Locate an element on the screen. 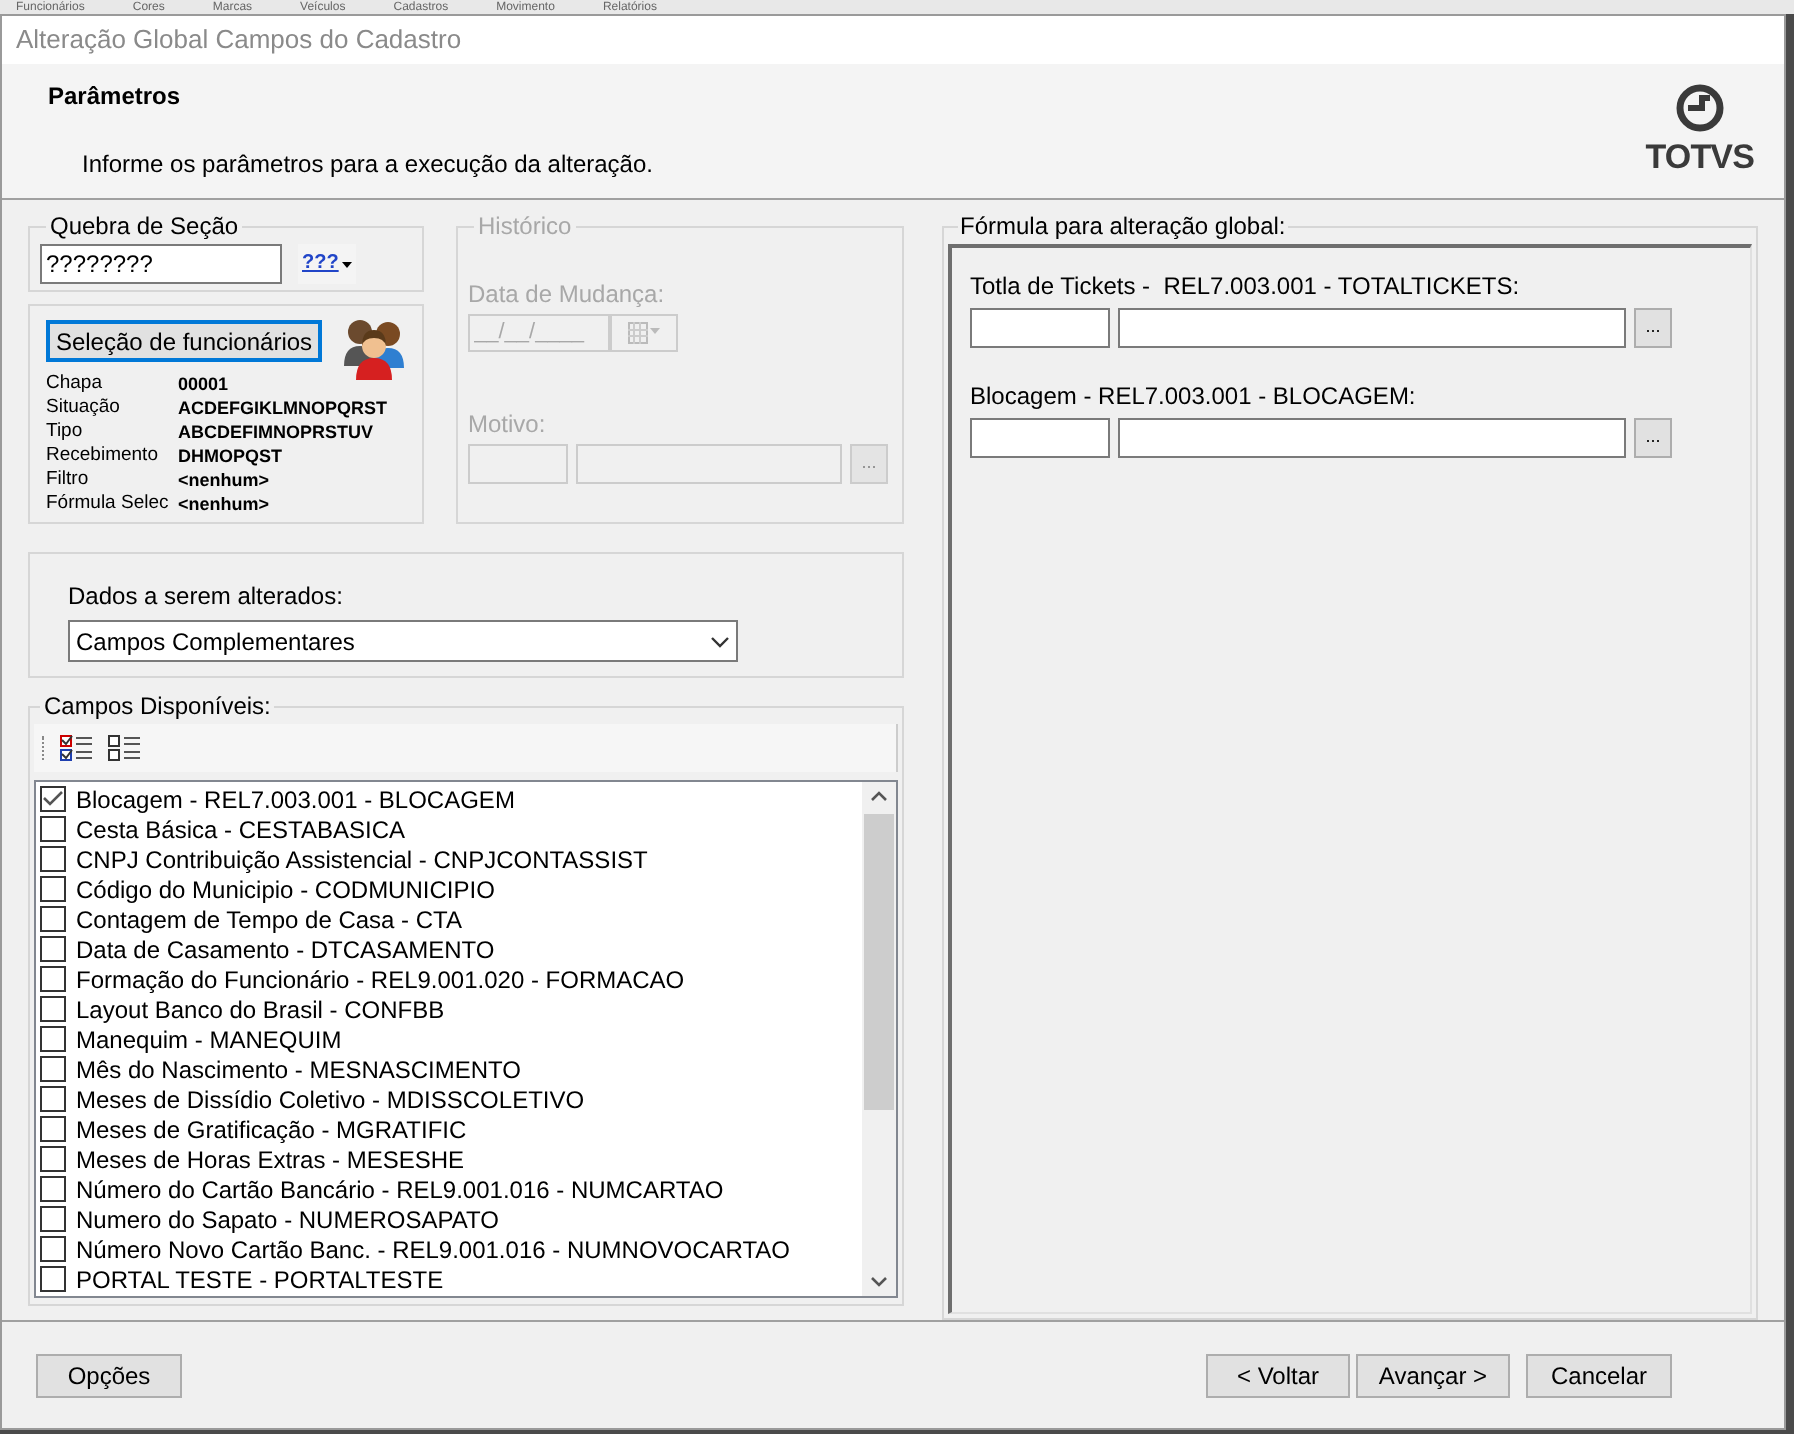 This screenshot has height=1434, width=1794. field-value: ACDEFGIKLMNOPQRST is located at coordinates (283, 408).